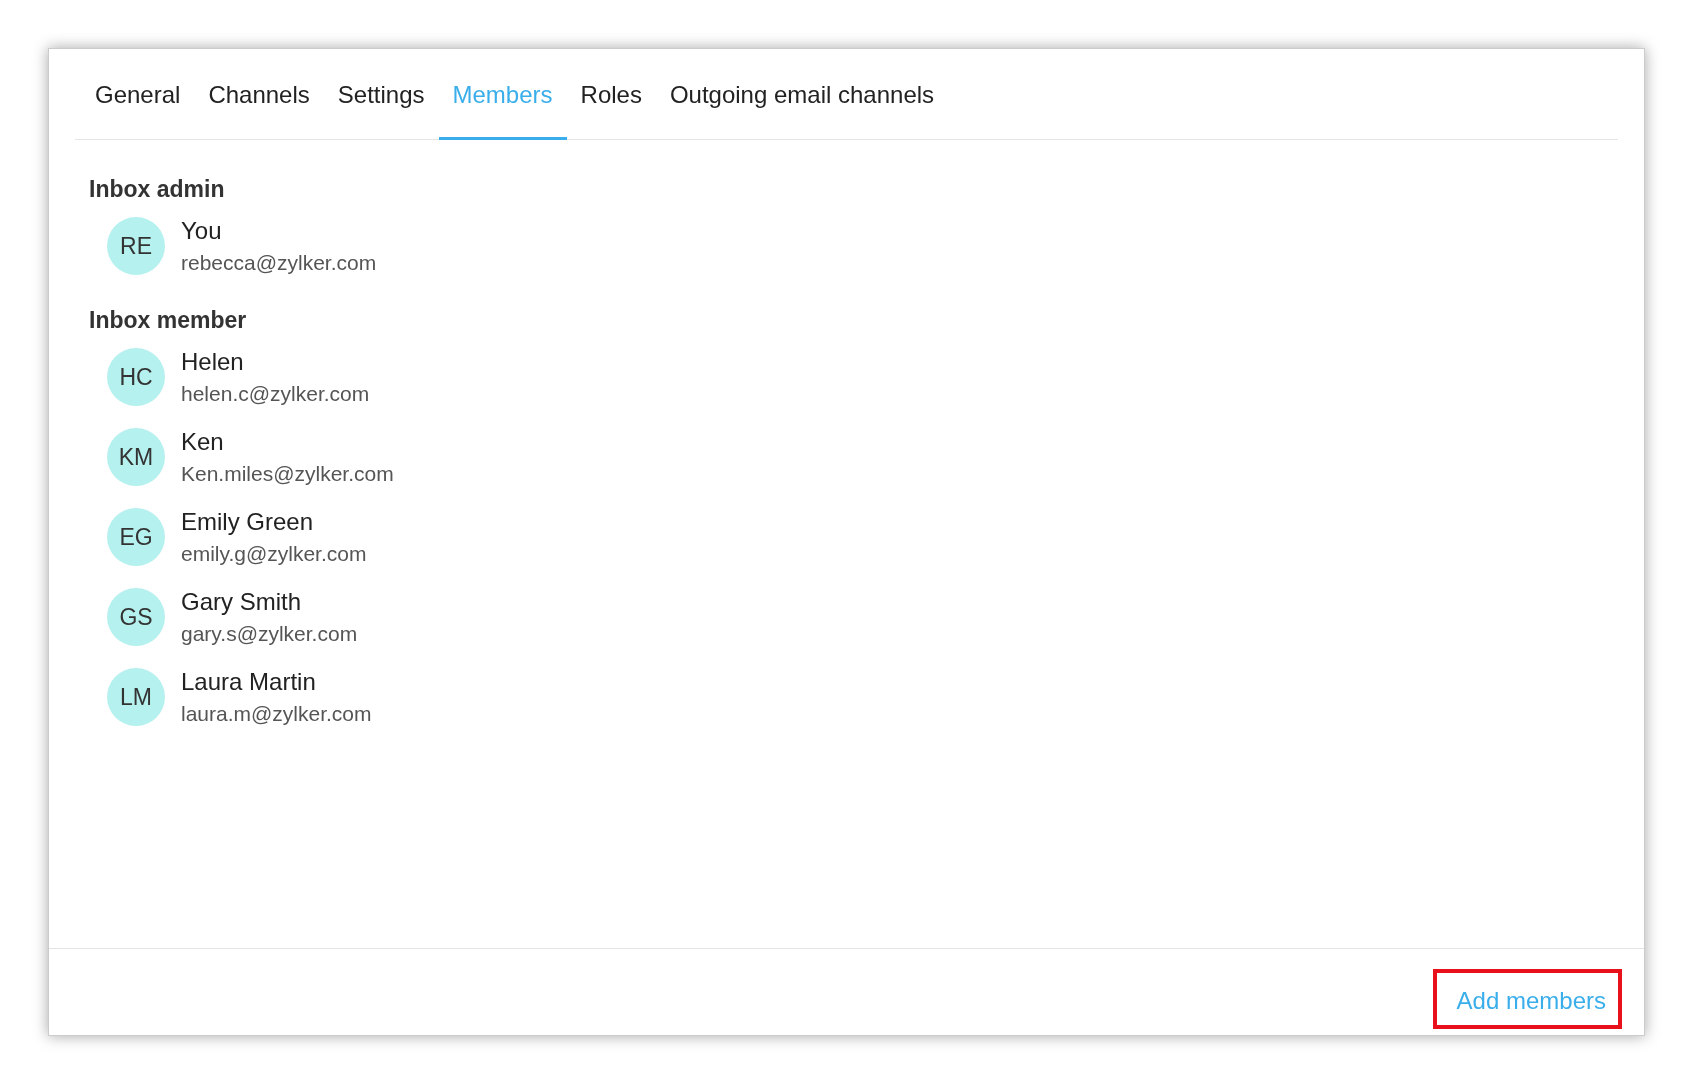 Image resolution: width=1694 pixels, height=1086 pixels. What do you see at coordinates (136, 457) in the screenshot?
I see `avatar-initials: KM` at bounding box center [136, 457].